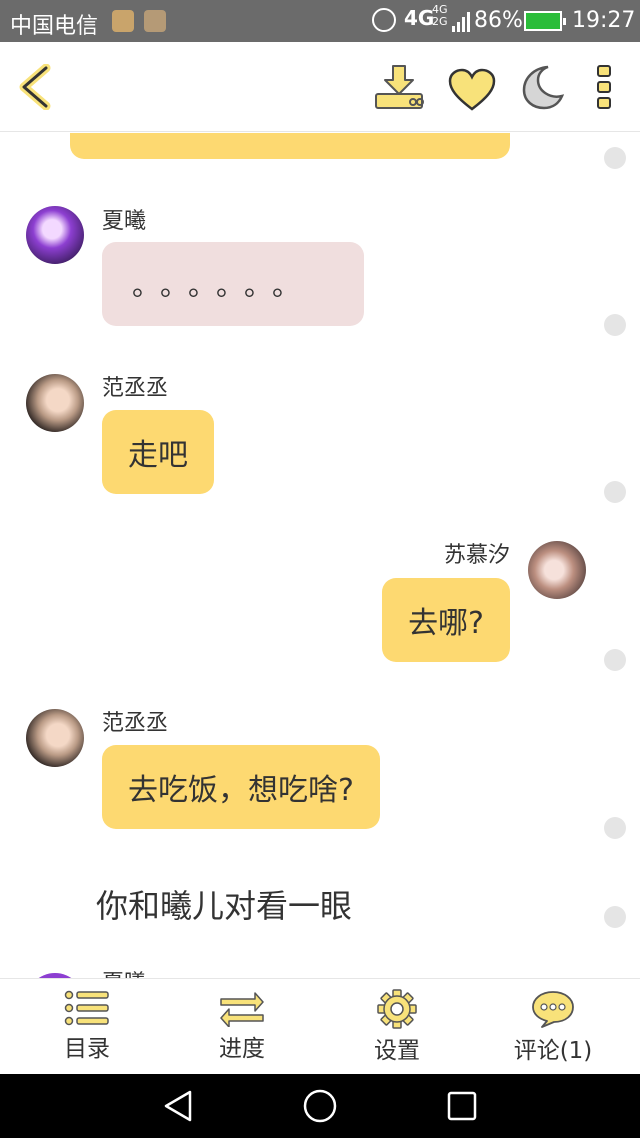  I want to click on system-nav-bar, so click(320, 1106).